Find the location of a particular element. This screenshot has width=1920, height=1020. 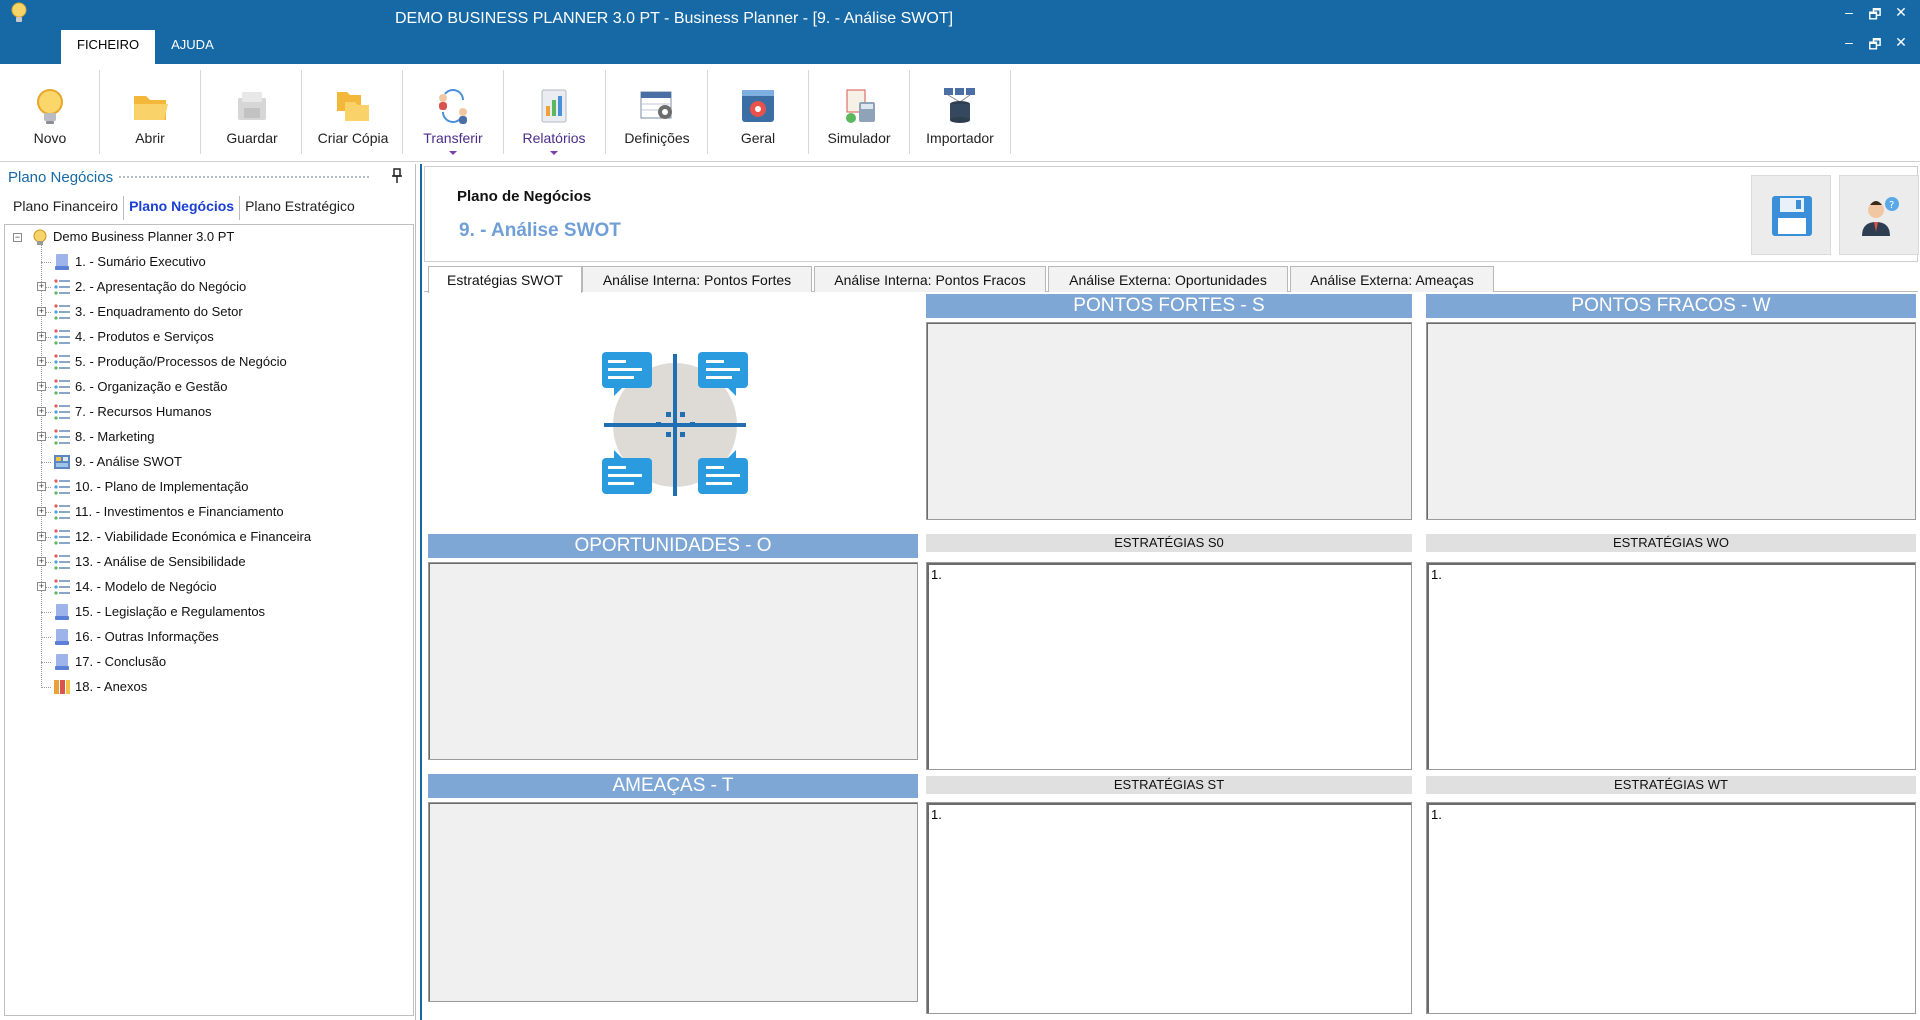

tree-item: 5. - Produção/Processos de Negócio is located at coordinates (181, 362).